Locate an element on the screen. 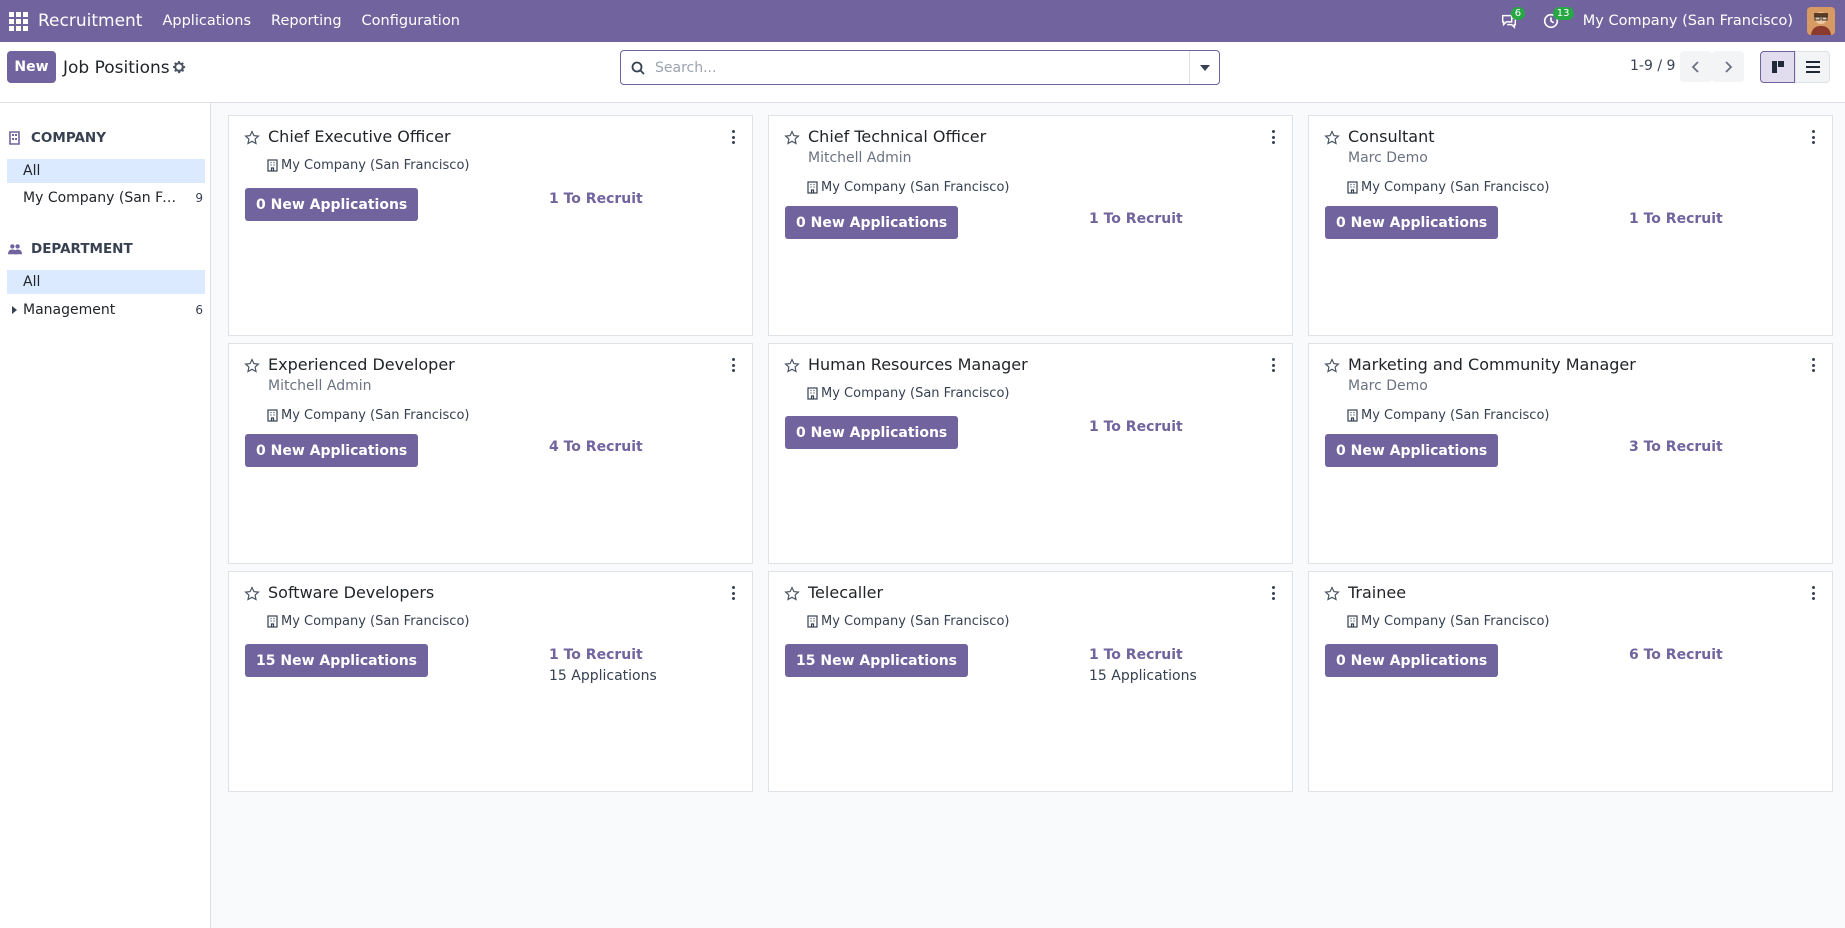 This screenshot has width=1845, height=928. pager-next-button is located at coordinates (1728, 66).